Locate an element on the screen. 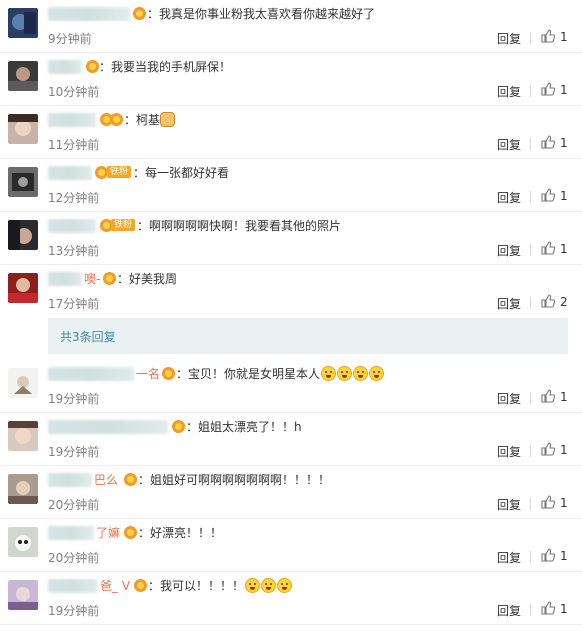  comment-time: 17分钟前 is located at coordinates (74, 304).